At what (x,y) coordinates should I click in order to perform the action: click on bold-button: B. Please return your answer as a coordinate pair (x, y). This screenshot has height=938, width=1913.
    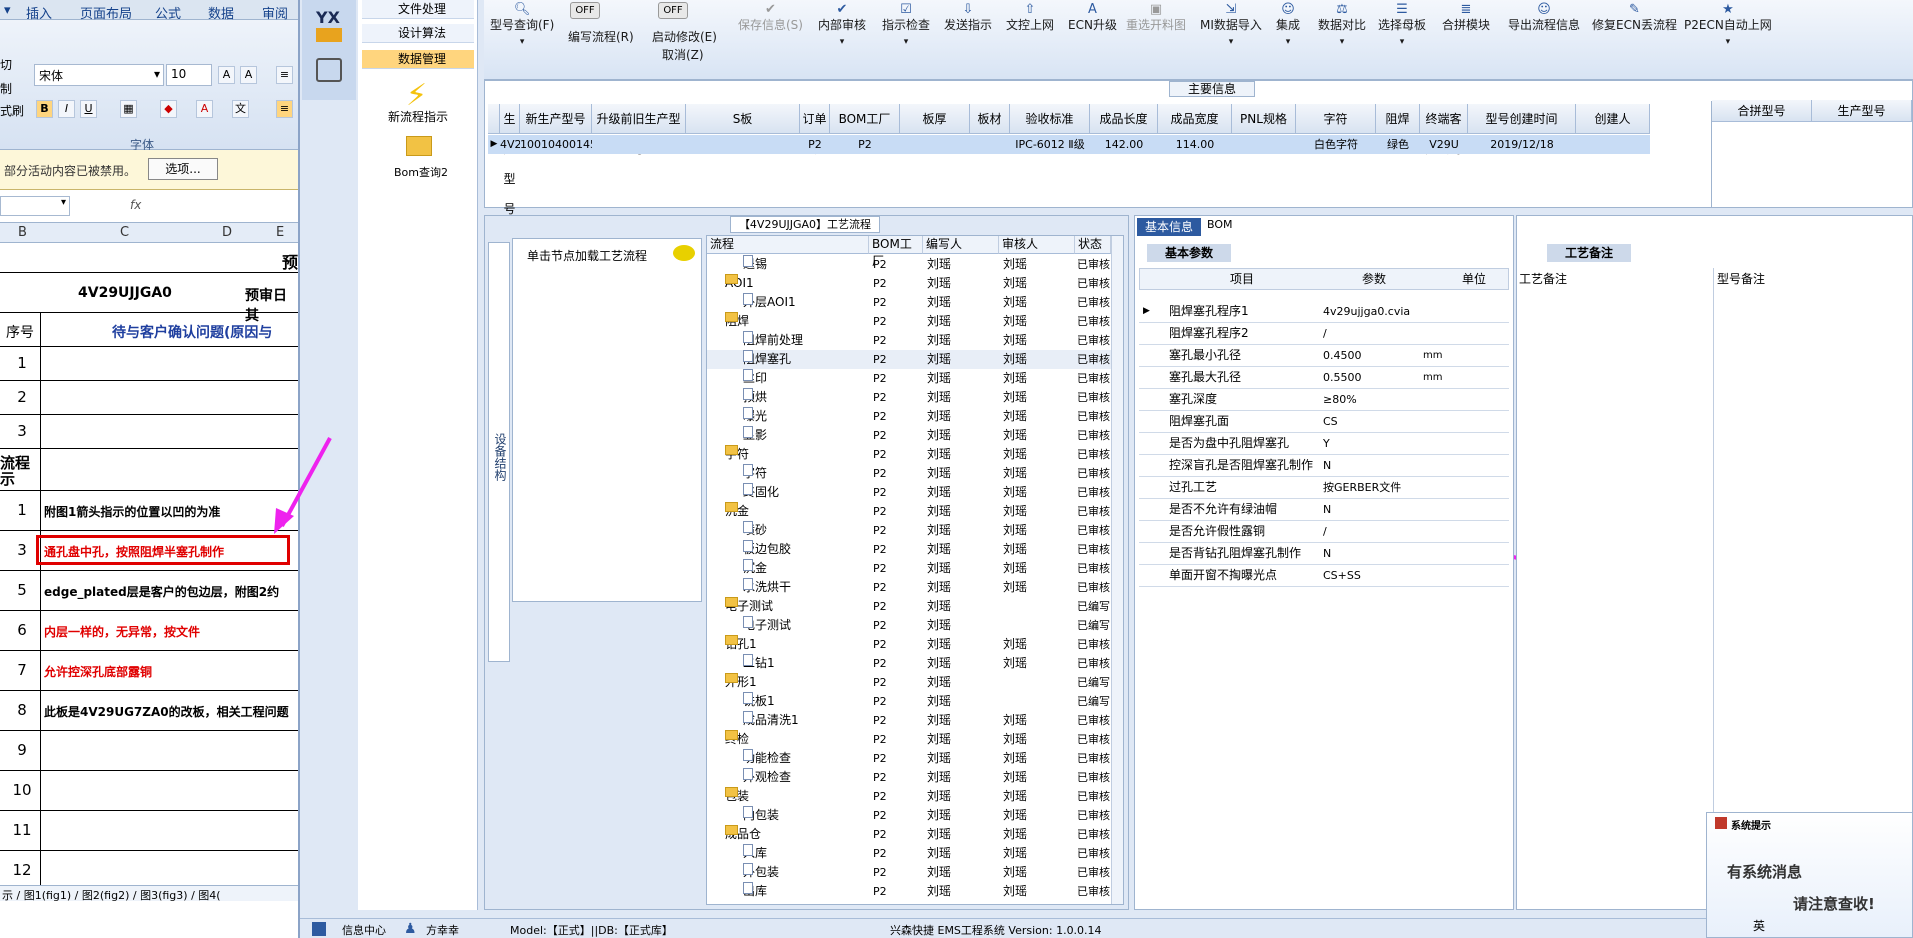
    Looking at the image, I should click on (44, 109).